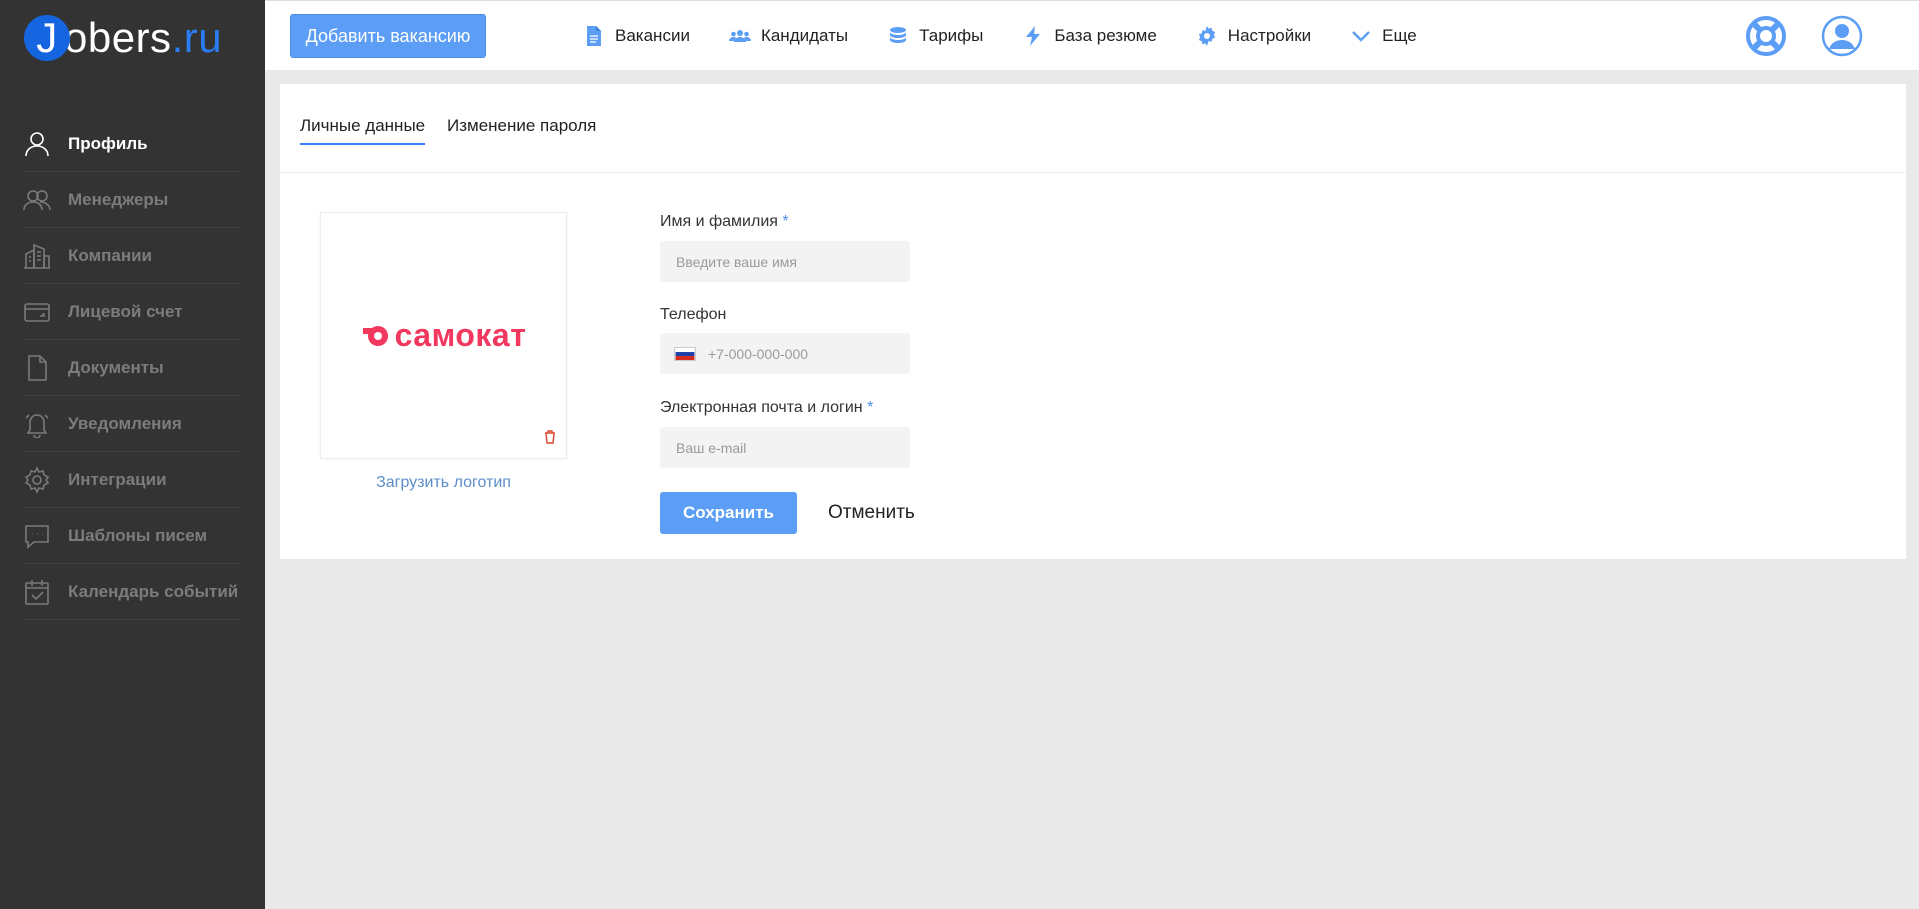 Image resolution: width=1919 pixels, height=909 pixels. I want to click on tab-bar: Личные данные Изменение пароля, so click(1093, 128).